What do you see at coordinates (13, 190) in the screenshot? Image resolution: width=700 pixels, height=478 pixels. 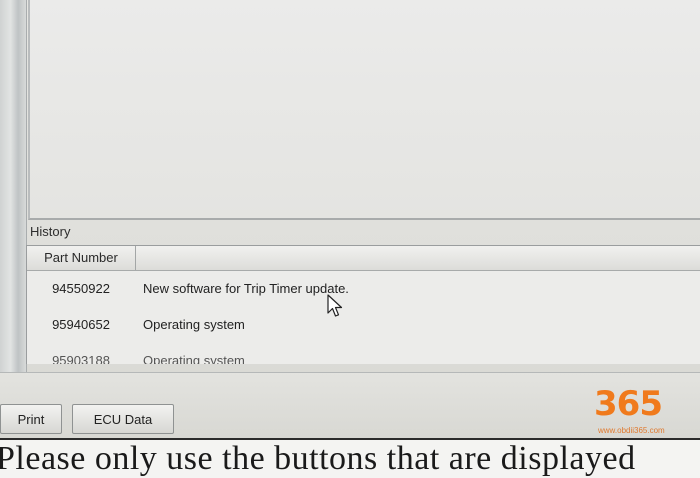 I see `window-left-edge` at bounding box center [13, 190].